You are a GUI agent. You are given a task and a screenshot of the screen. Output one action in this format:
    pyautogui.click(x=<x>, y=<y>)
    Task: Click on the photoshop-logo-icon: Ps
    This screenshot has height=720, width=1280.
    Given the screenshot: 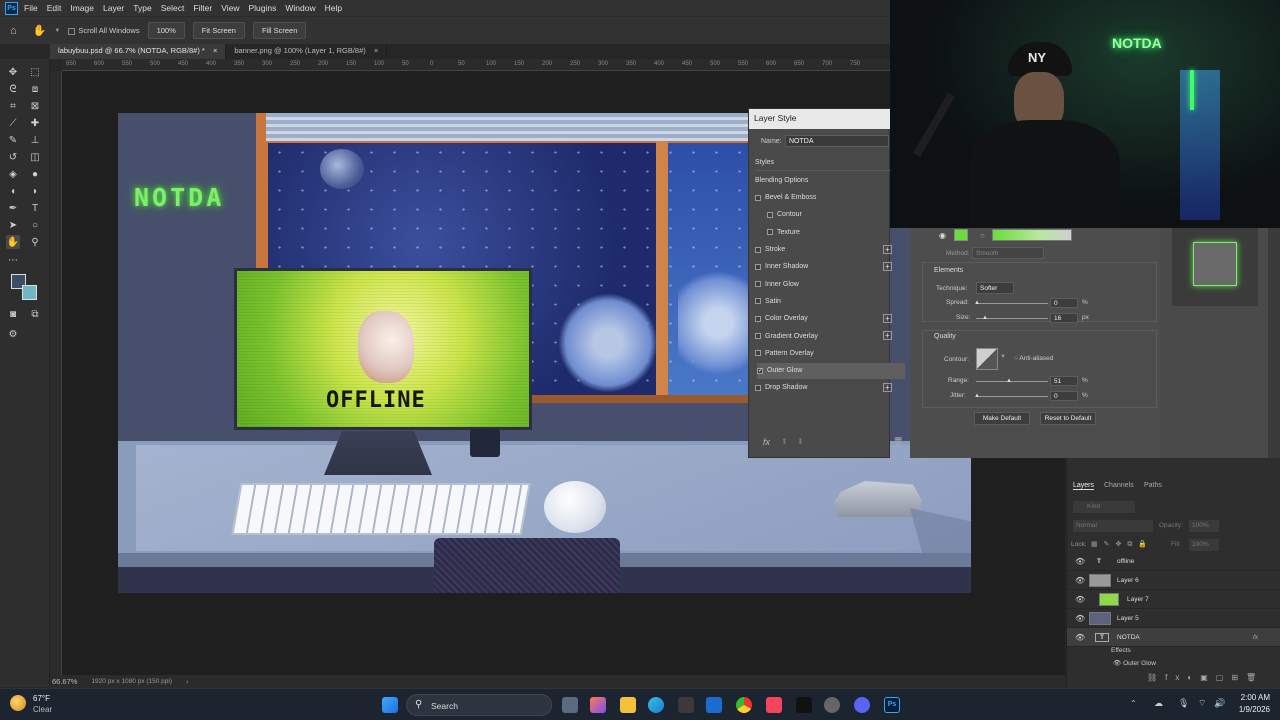 What is the action you would take?
    pyautogui.click(x=11, y=8)
    